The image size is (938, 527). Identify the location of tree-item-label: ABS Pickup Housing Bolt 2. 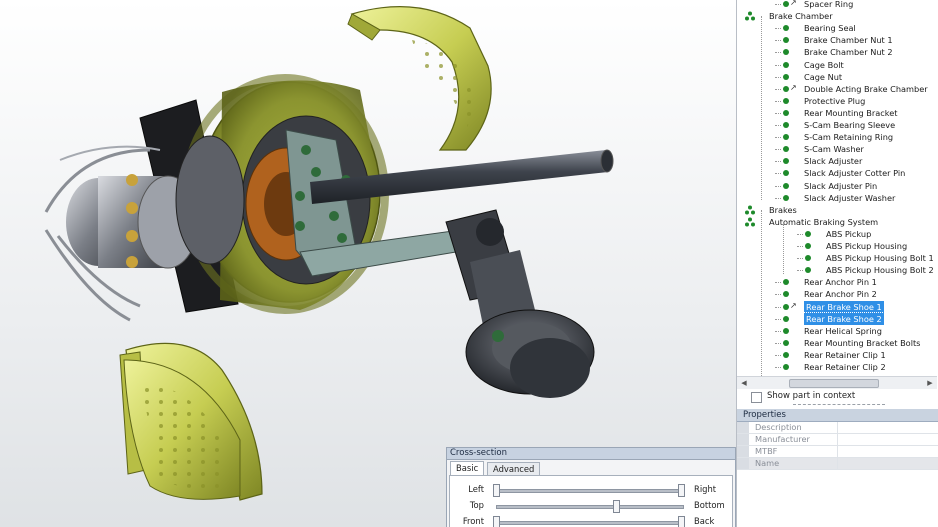
(880, 270).